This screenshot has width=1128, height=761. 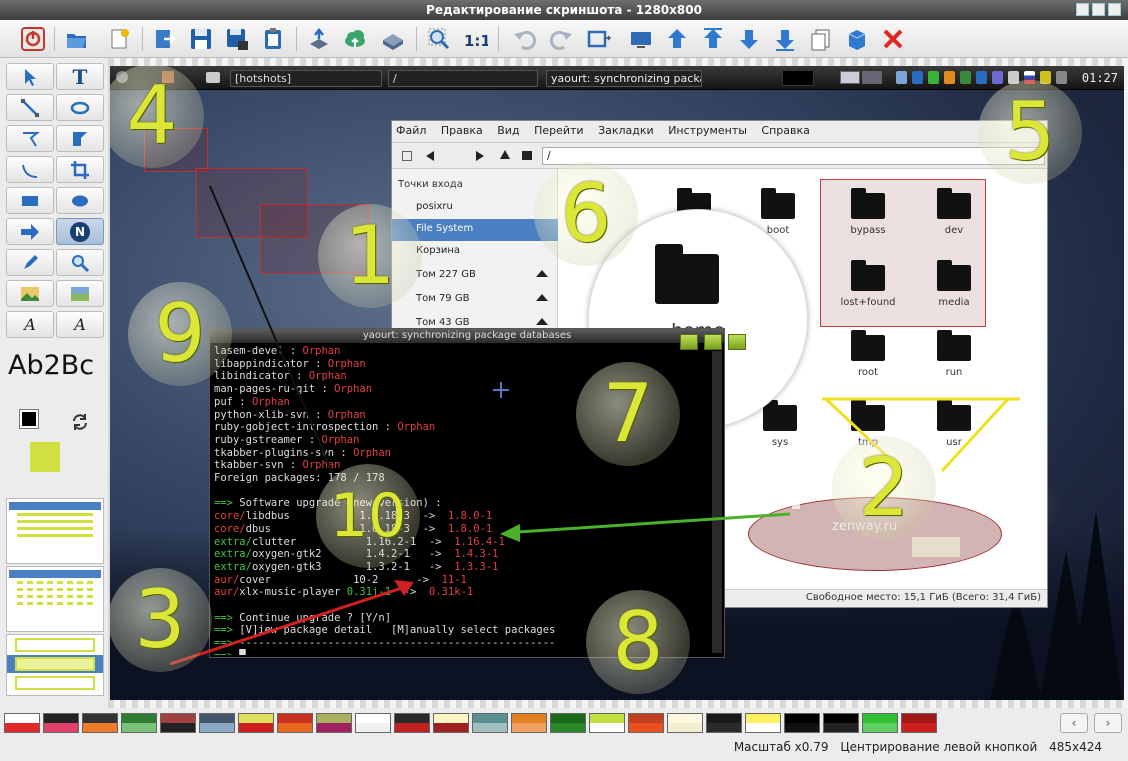 I want to click on send-back-icon, so click(x=785, y=39).